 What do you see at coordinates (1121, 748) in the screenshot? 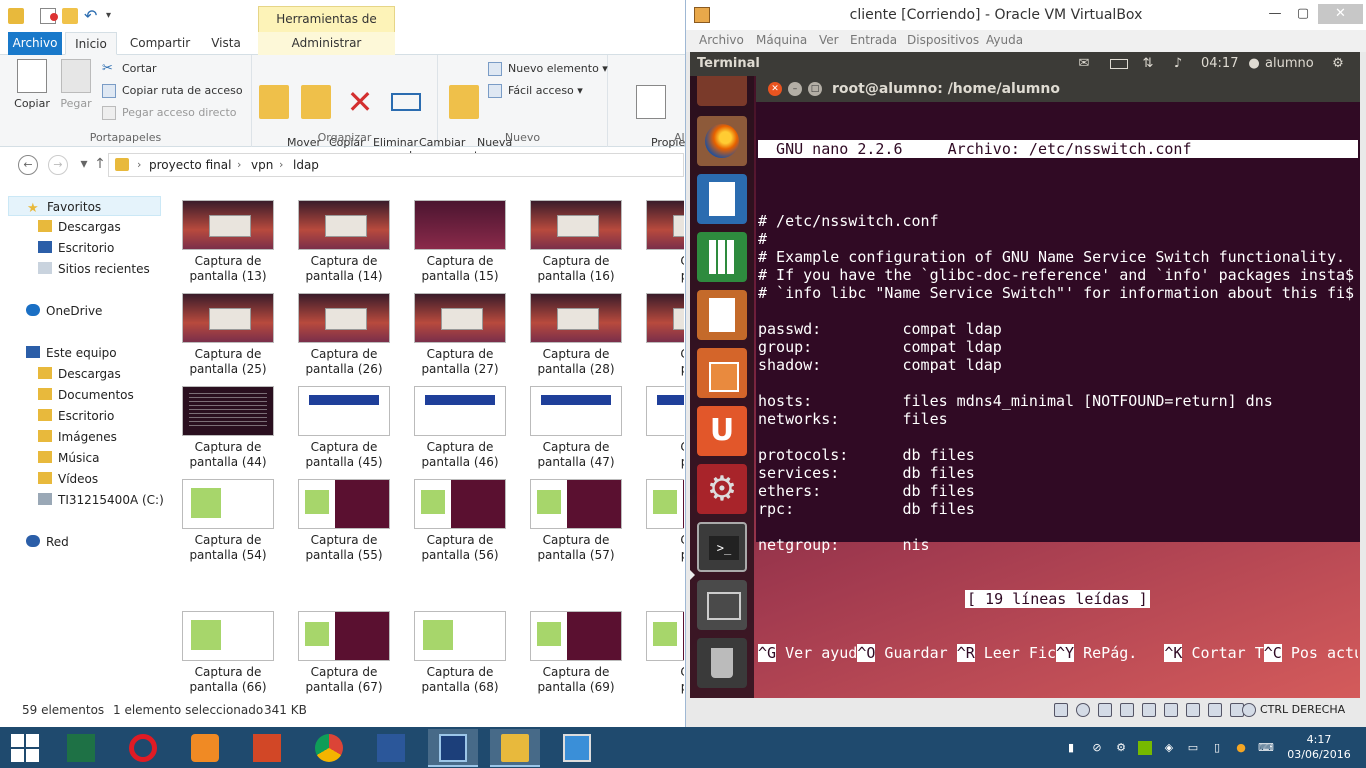
I see `settings-tray-icon: ⚙` at bounding box center [1121, 748].